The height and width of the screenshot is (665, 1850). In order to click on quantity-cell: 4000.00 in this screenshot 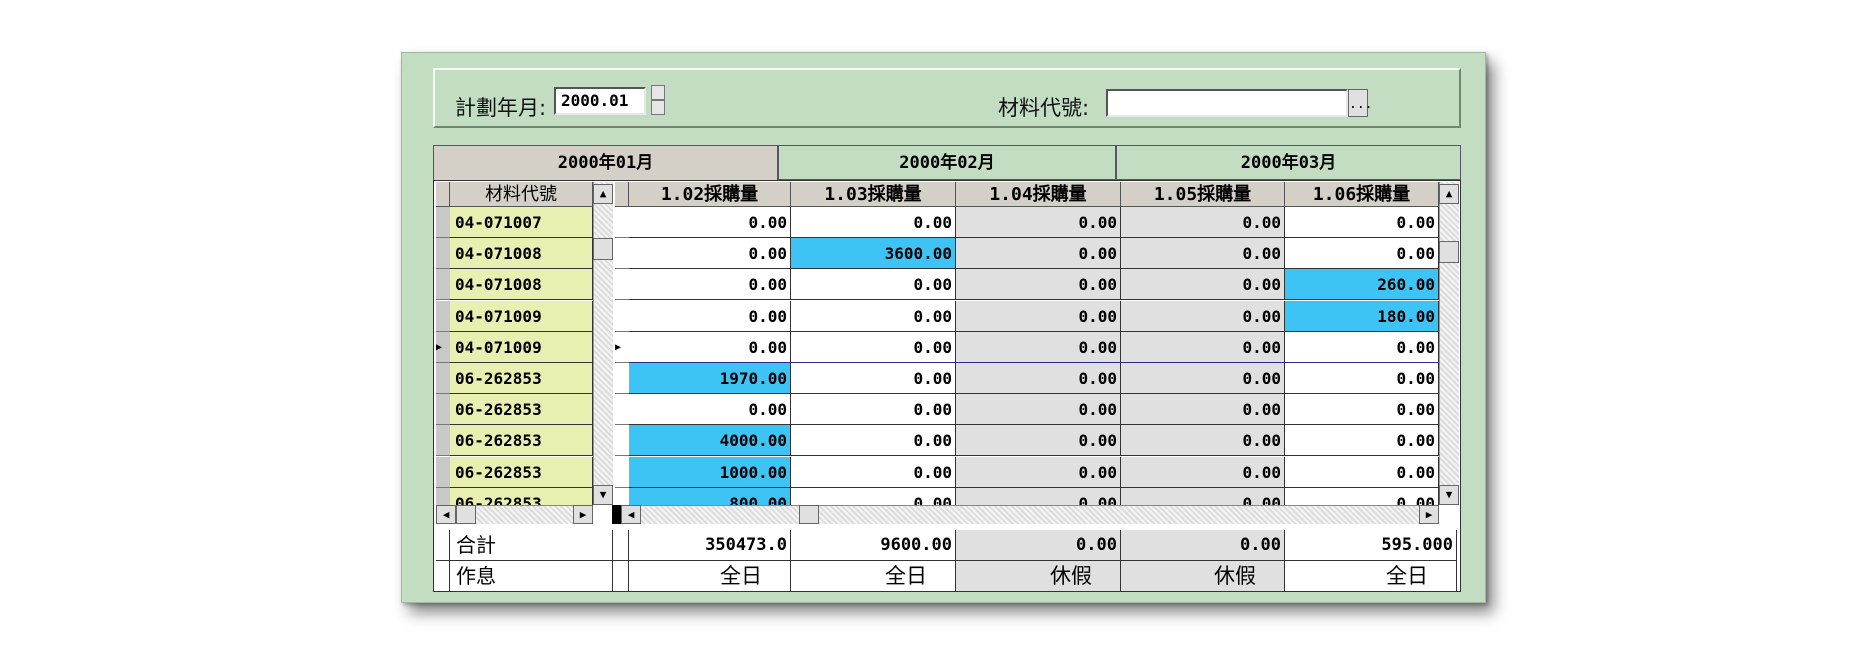, I will do `click(710, 440)`.